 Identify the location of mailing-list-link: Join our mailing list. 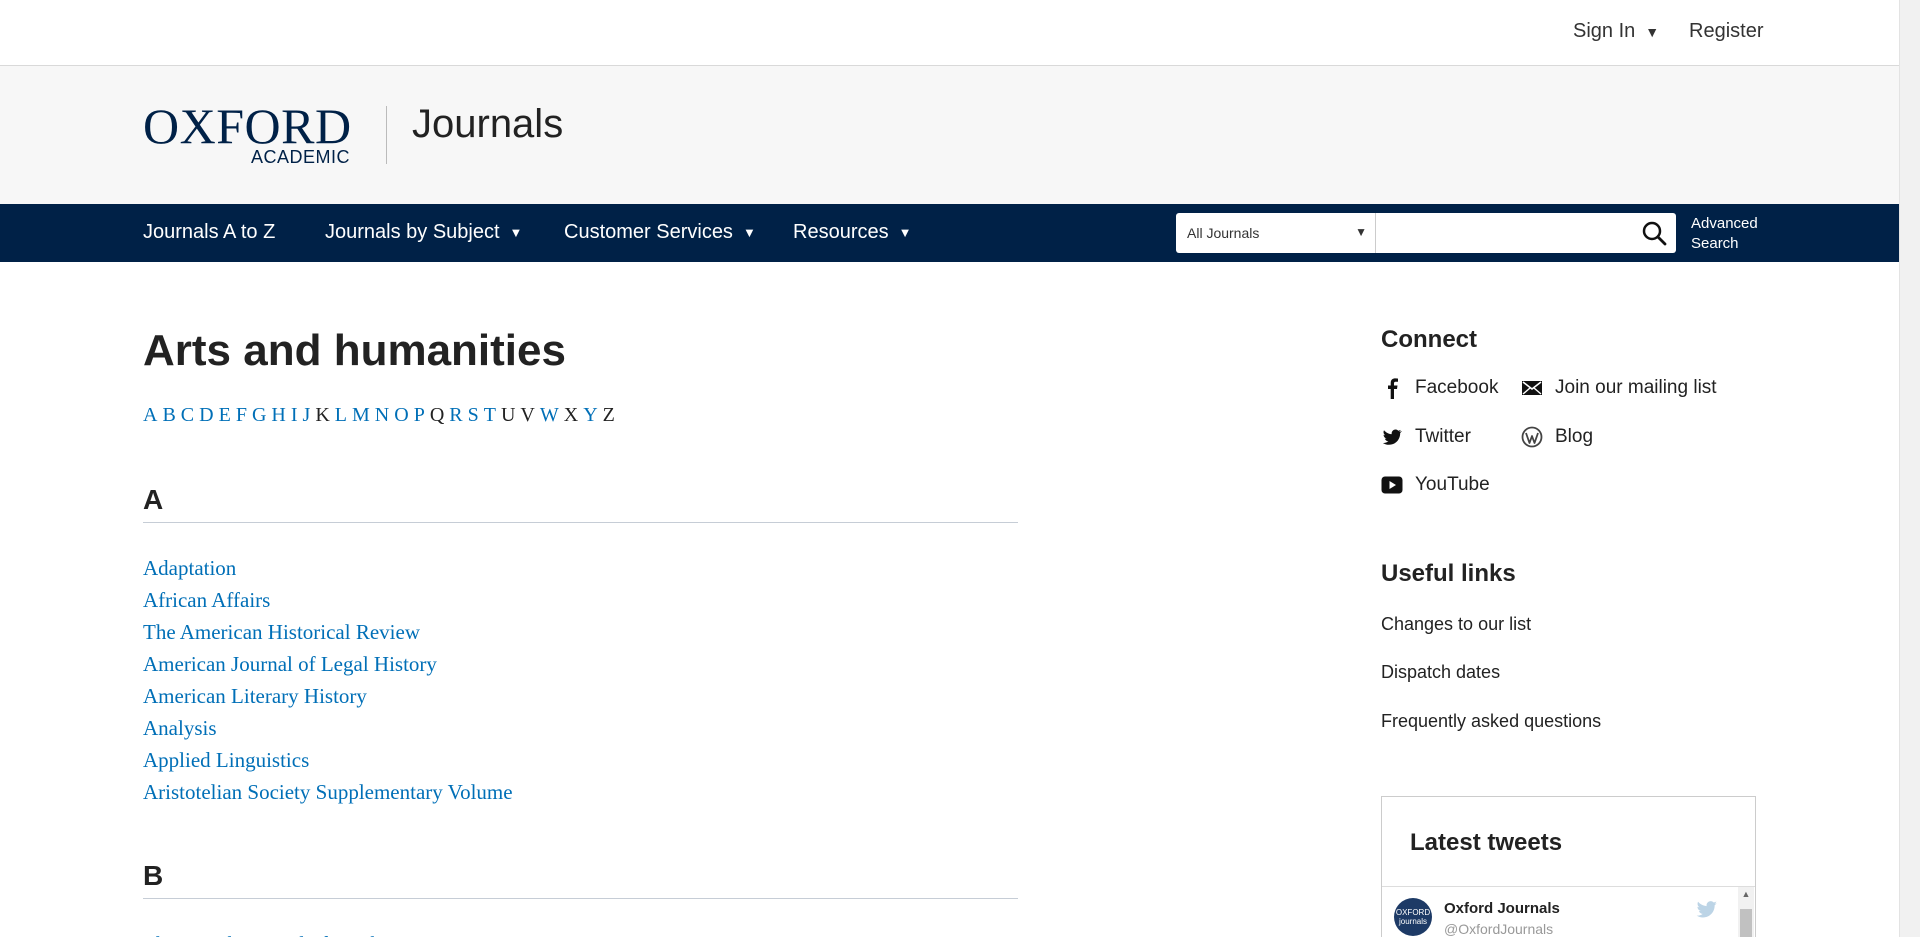
(1619, 388).